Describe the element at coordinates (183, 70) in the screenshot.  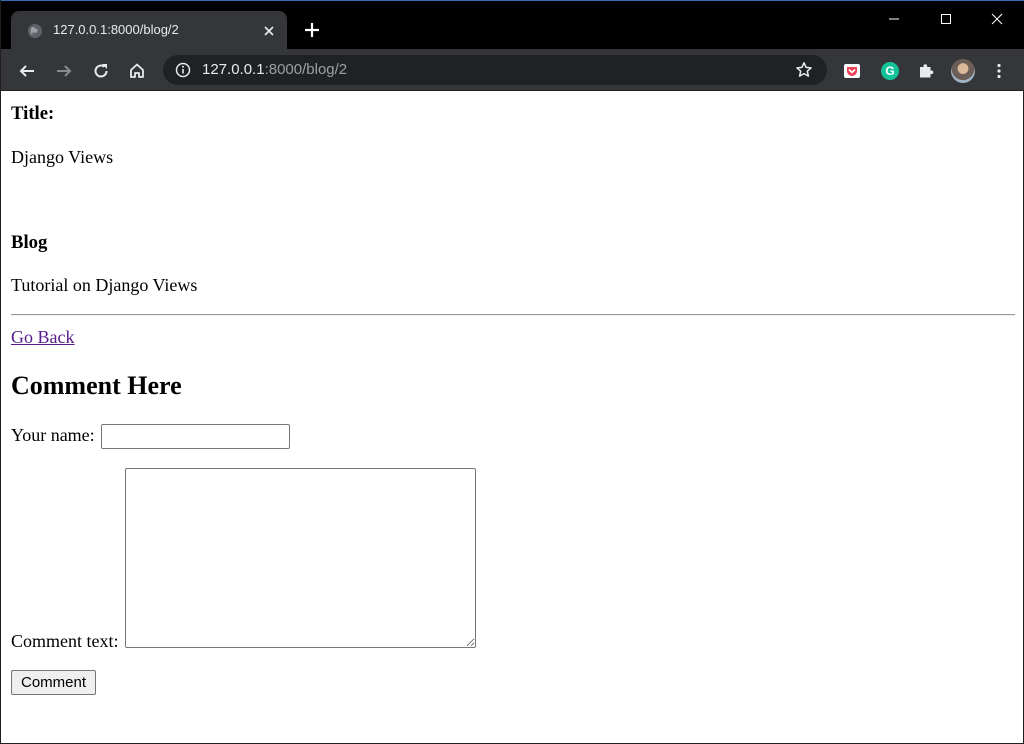
I see `info-icon` at that location.